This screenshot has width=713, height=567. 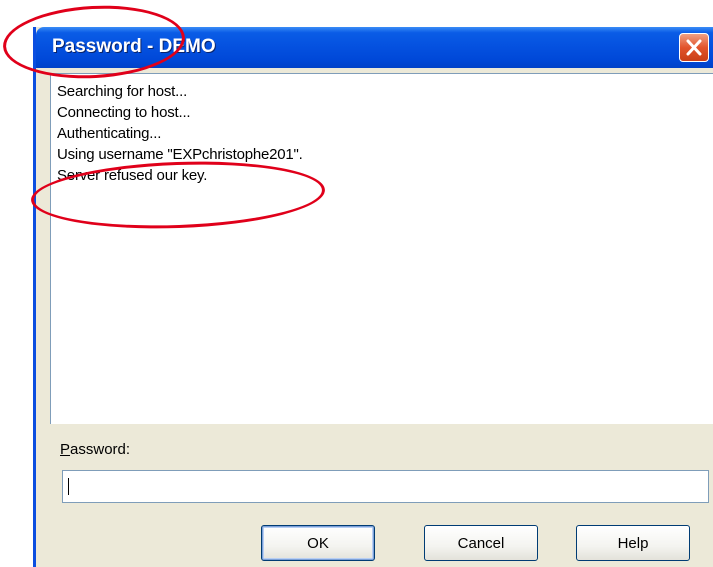 What do you see at coordinates (65, 449) in the screenshot?
I see `password-label-mnemonic: P` at bounding box center [65, 449].